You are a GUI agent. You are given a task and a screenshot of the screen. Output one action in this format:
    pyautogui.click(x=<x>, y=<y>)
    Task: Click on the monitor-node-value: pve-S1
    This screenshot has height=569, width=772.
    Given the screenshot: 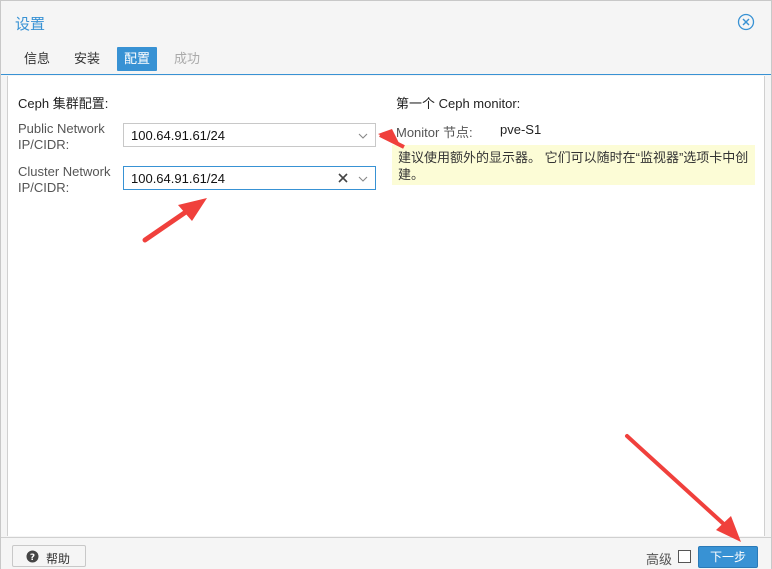 What is the action you would take?
    pyautogui.click(x=521, y=129)
    